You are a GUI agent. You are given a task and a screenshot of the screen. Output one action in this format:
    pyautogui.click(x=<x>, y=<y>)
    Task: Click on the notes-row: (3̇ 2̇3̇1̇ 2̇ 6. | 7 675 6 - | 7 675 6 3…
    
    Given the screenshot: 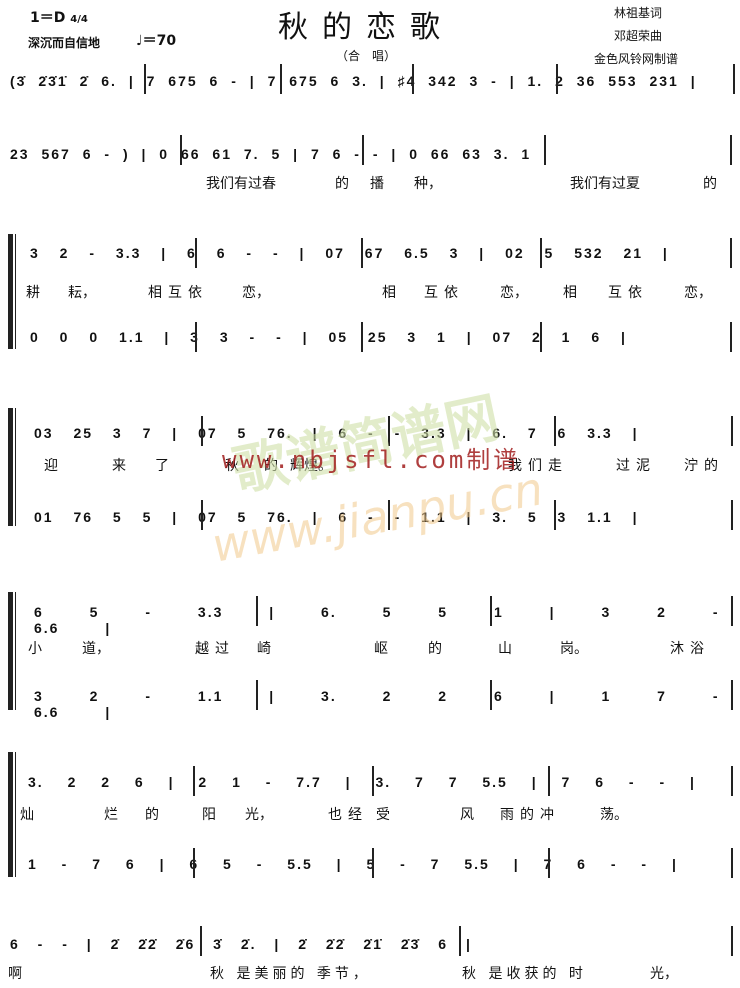 What is the action you would take?
    pyautogui.click(x=353, y=81)
    